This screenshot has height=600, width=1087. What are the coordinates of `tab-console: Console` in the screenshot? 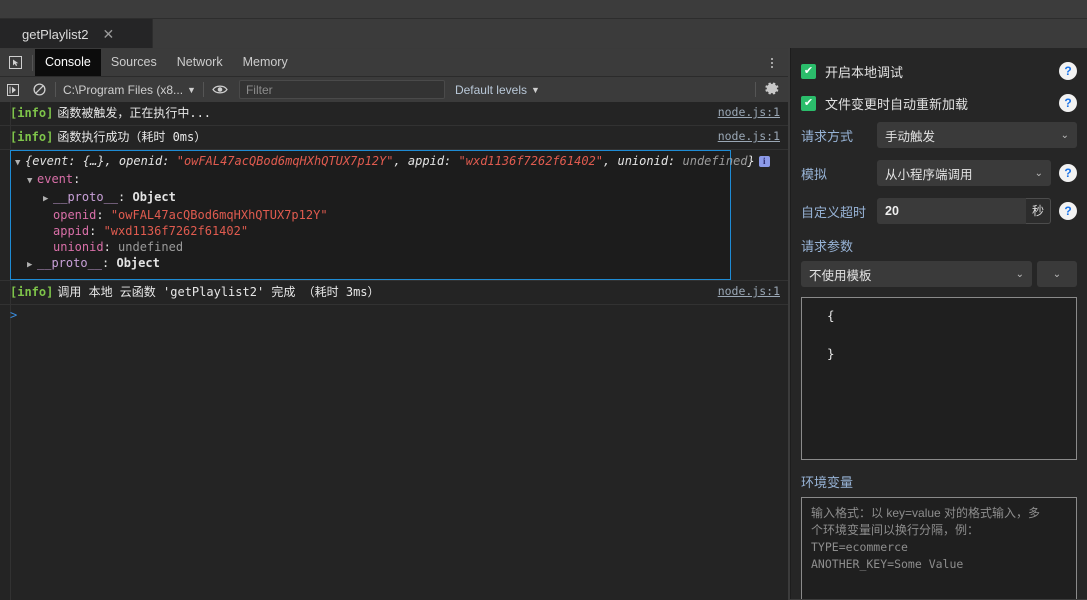 It's located at (68, 62).